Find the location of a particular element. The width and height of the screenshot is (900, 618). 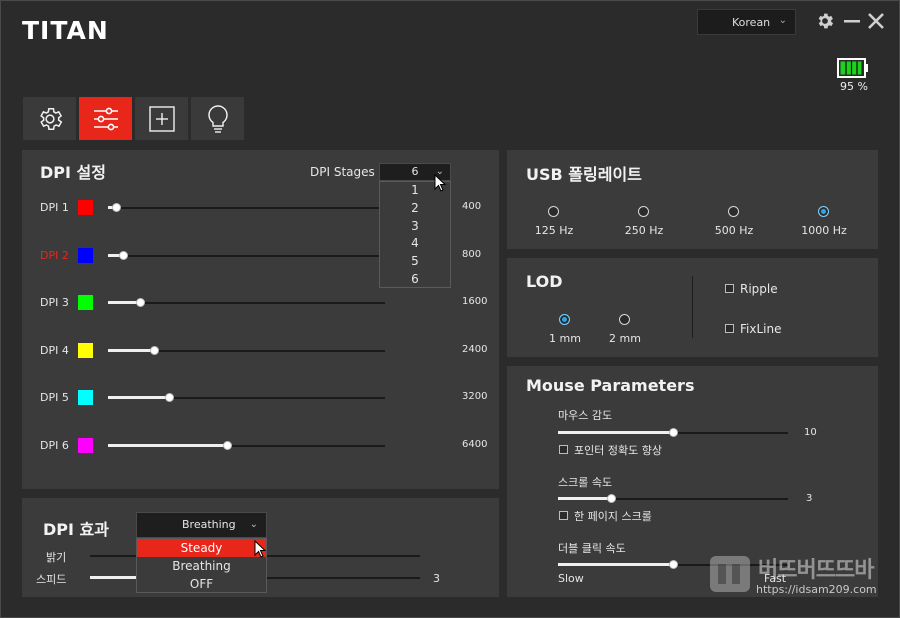

dpi-stages-option: 2 is located at coordinates (415, 209).